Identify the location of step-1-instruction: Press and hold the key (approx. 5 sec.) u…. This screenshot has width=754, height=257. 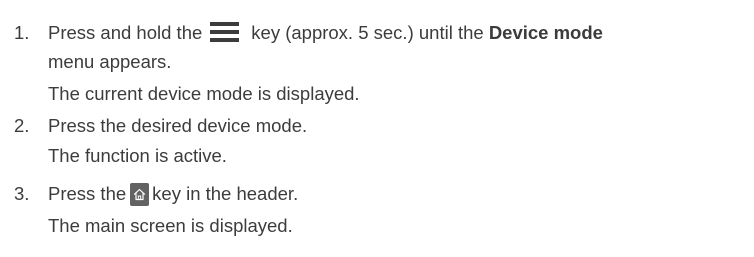
(325, 33).